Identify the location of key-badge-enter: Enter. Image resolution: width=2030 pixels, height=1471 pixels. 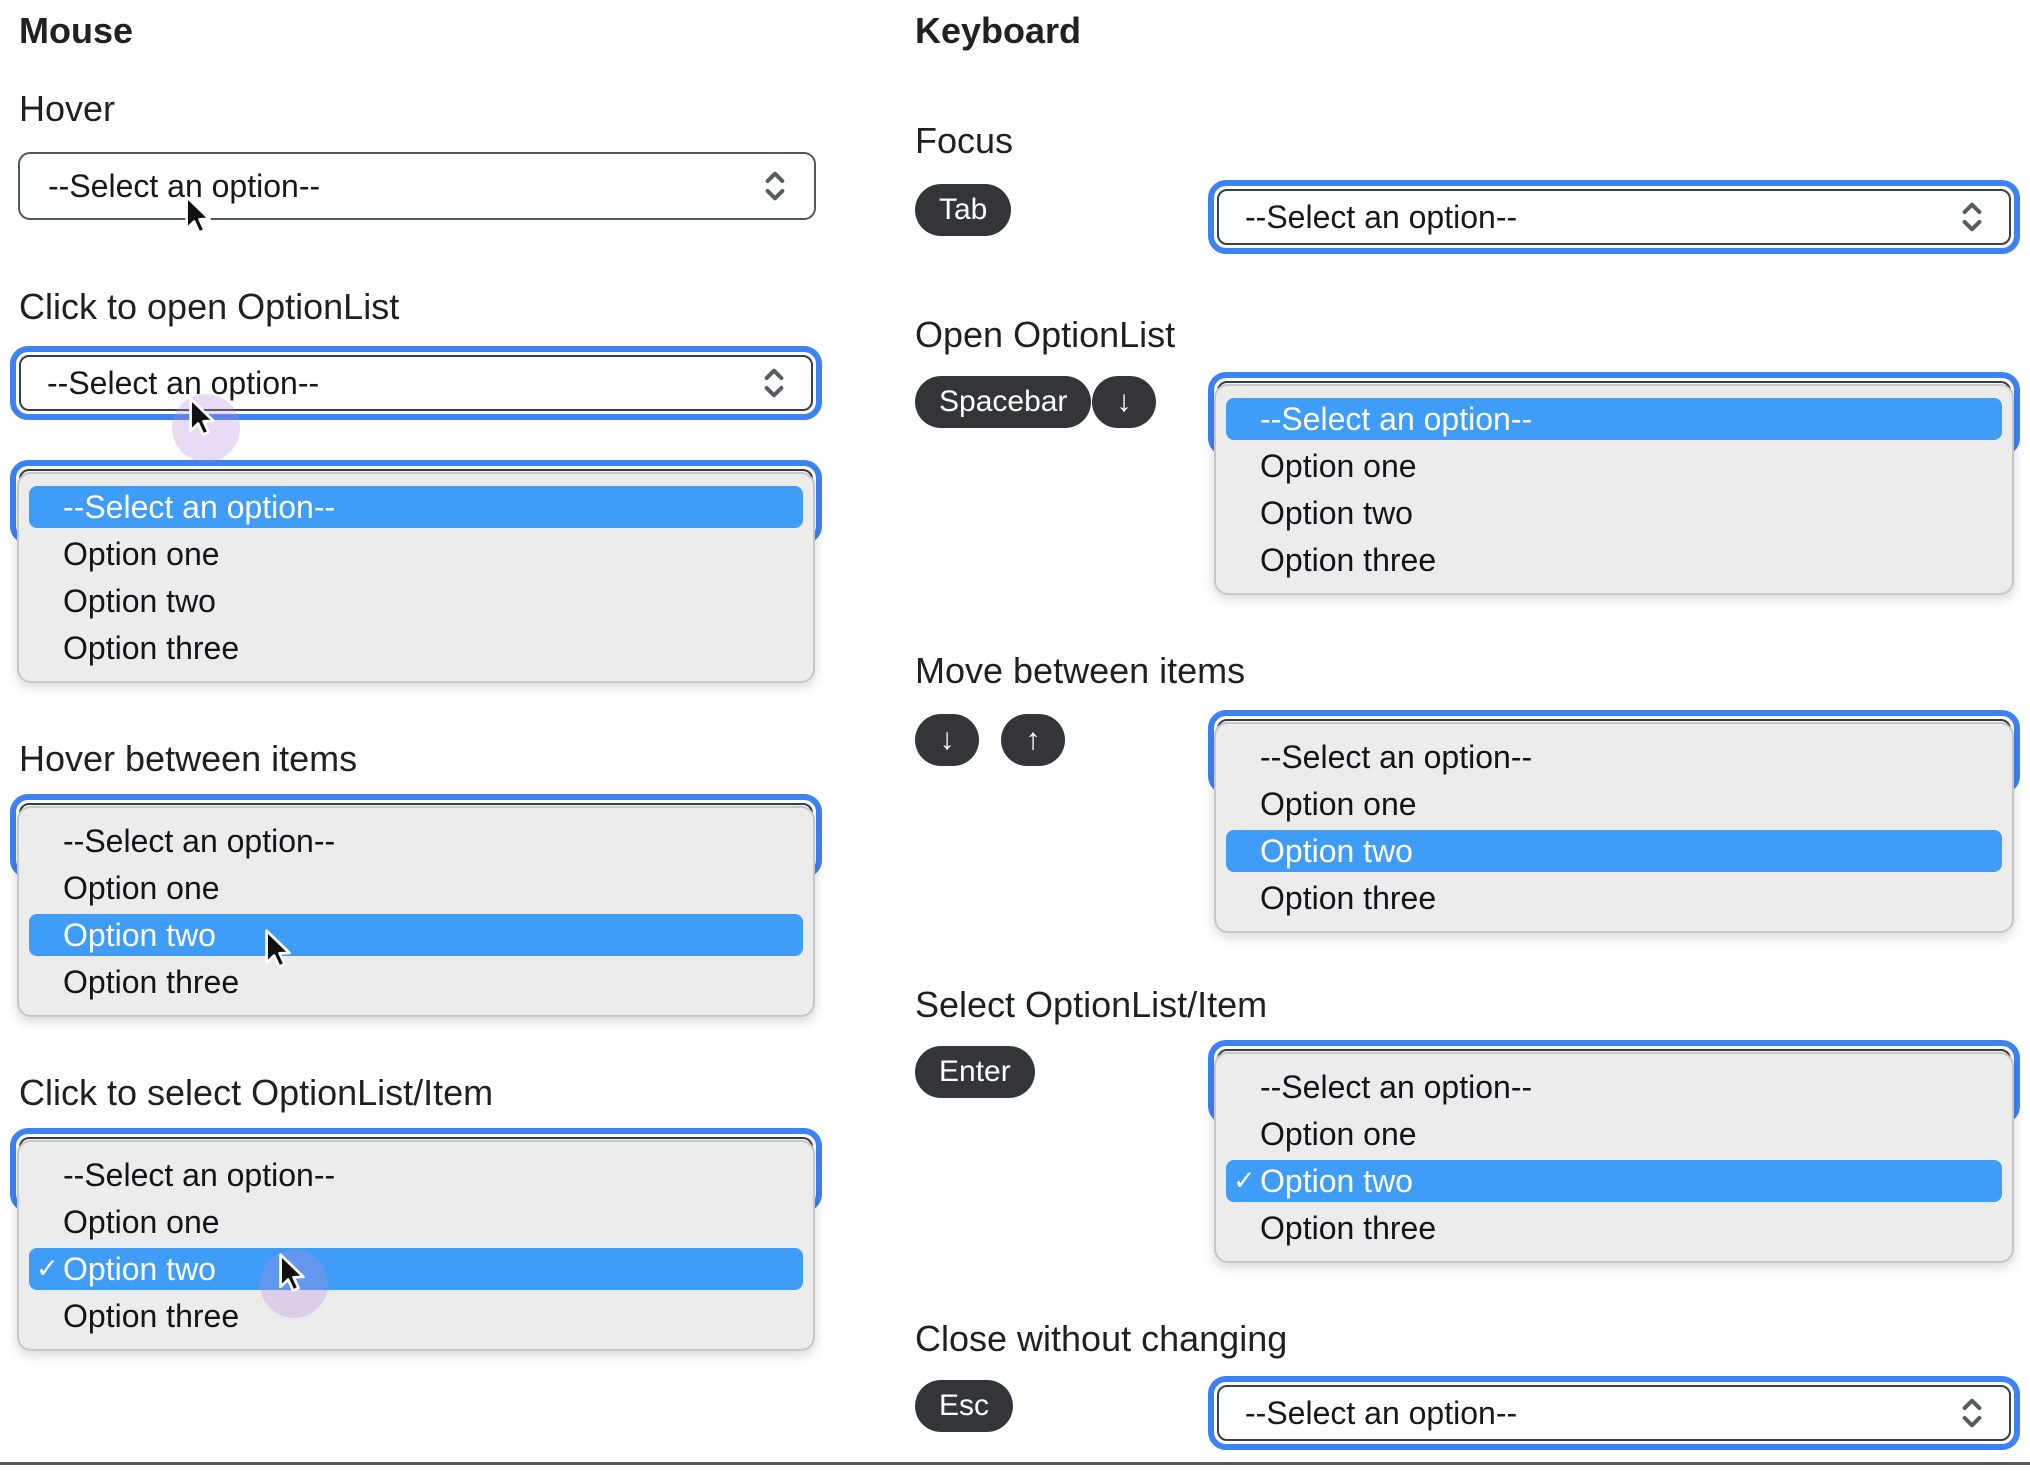
(975, 1072).